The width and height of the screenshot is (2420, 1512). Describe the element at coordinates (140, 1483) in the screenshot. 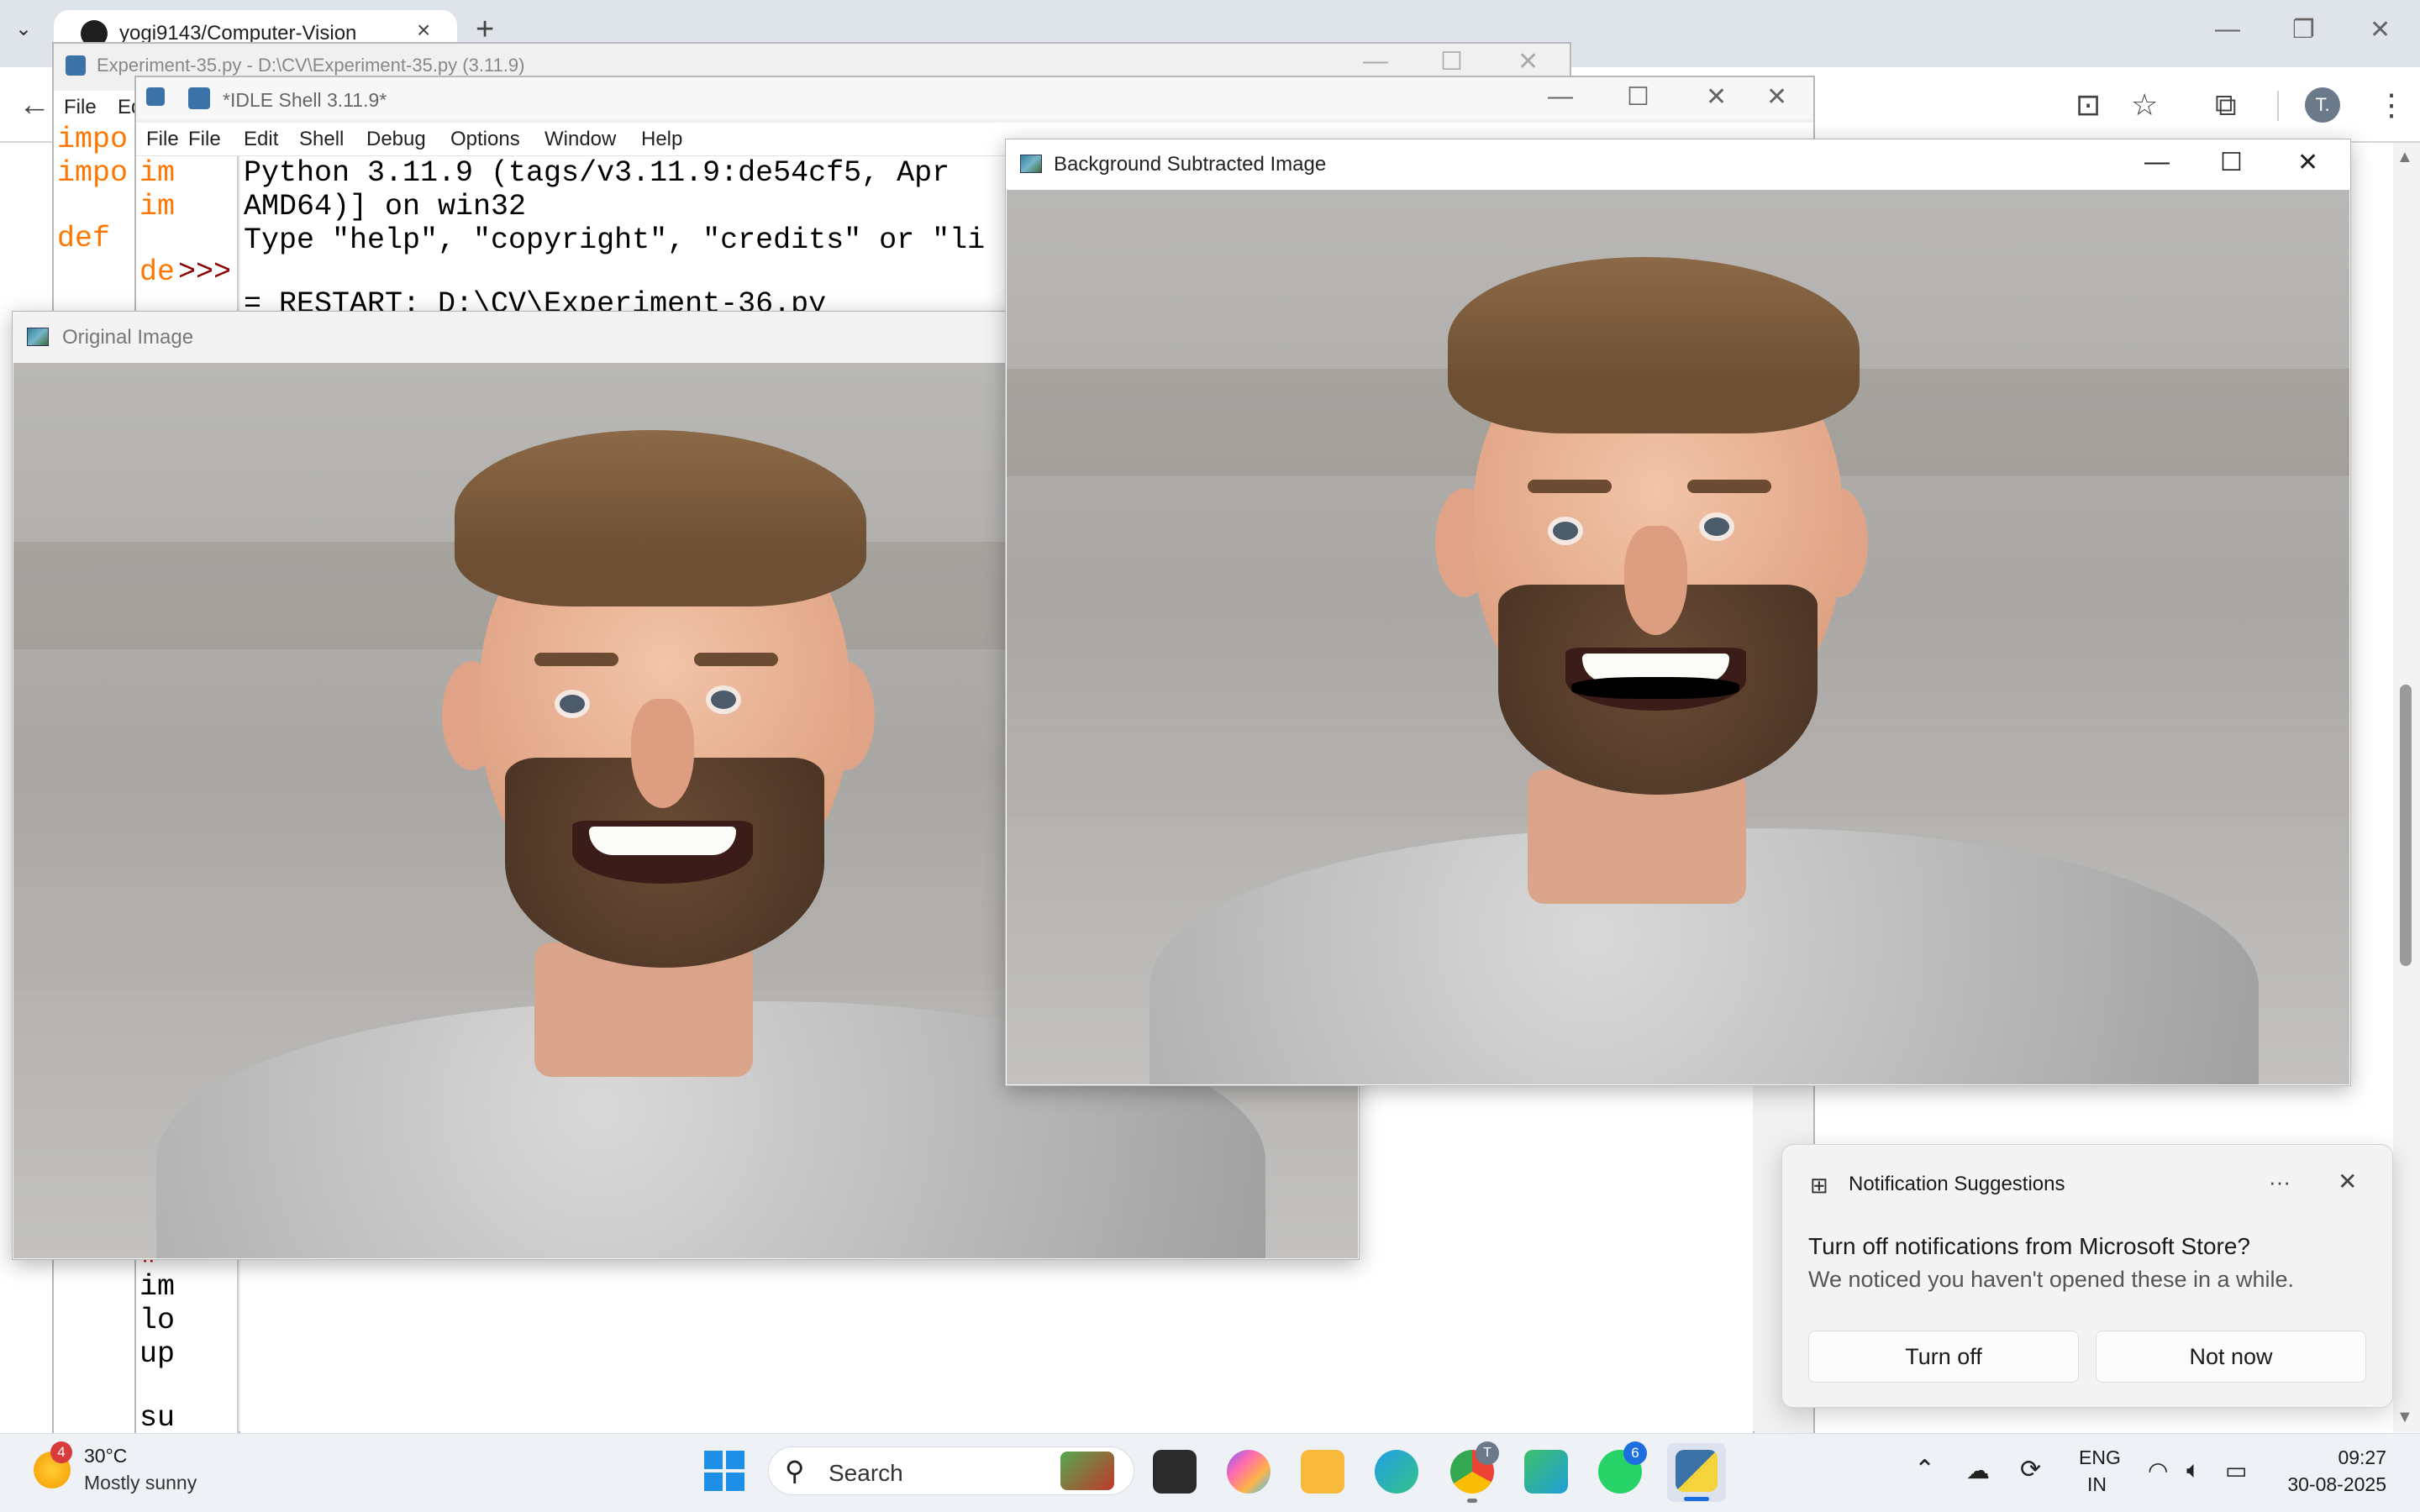

I see `weather-description: Mostly sunny` at that location.